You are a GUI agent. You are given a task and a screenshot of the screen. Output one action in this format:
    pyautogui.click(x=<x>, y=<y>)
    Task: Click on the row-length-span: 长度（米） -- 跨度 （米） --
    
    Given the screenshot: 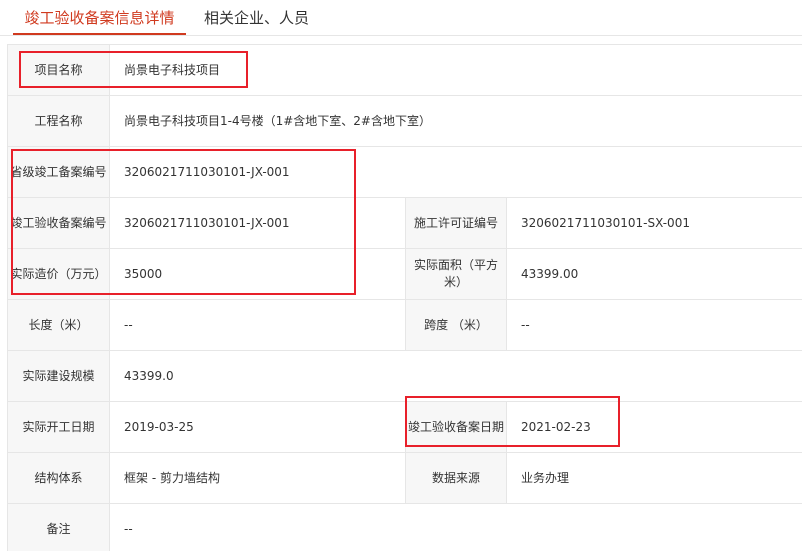 What is the action you would take?
    pyautogui.click(x=405, y=325)
    